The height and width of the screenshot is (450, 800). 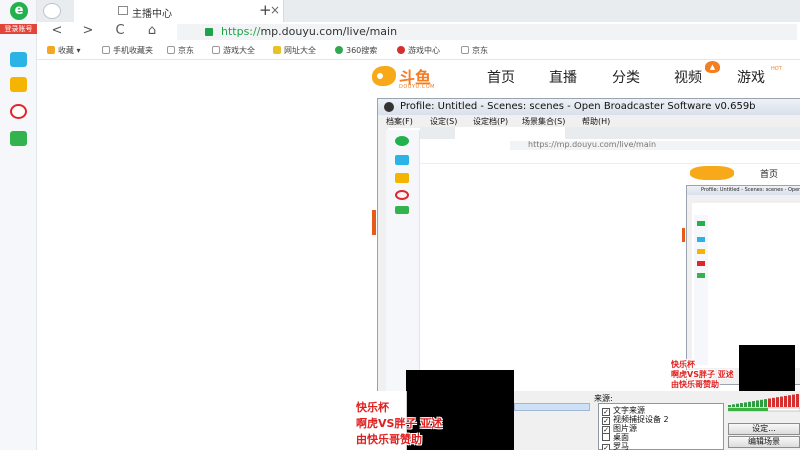 I want to click on menu-scene-collection: 场景集合(S), so click(x=543, y=121).